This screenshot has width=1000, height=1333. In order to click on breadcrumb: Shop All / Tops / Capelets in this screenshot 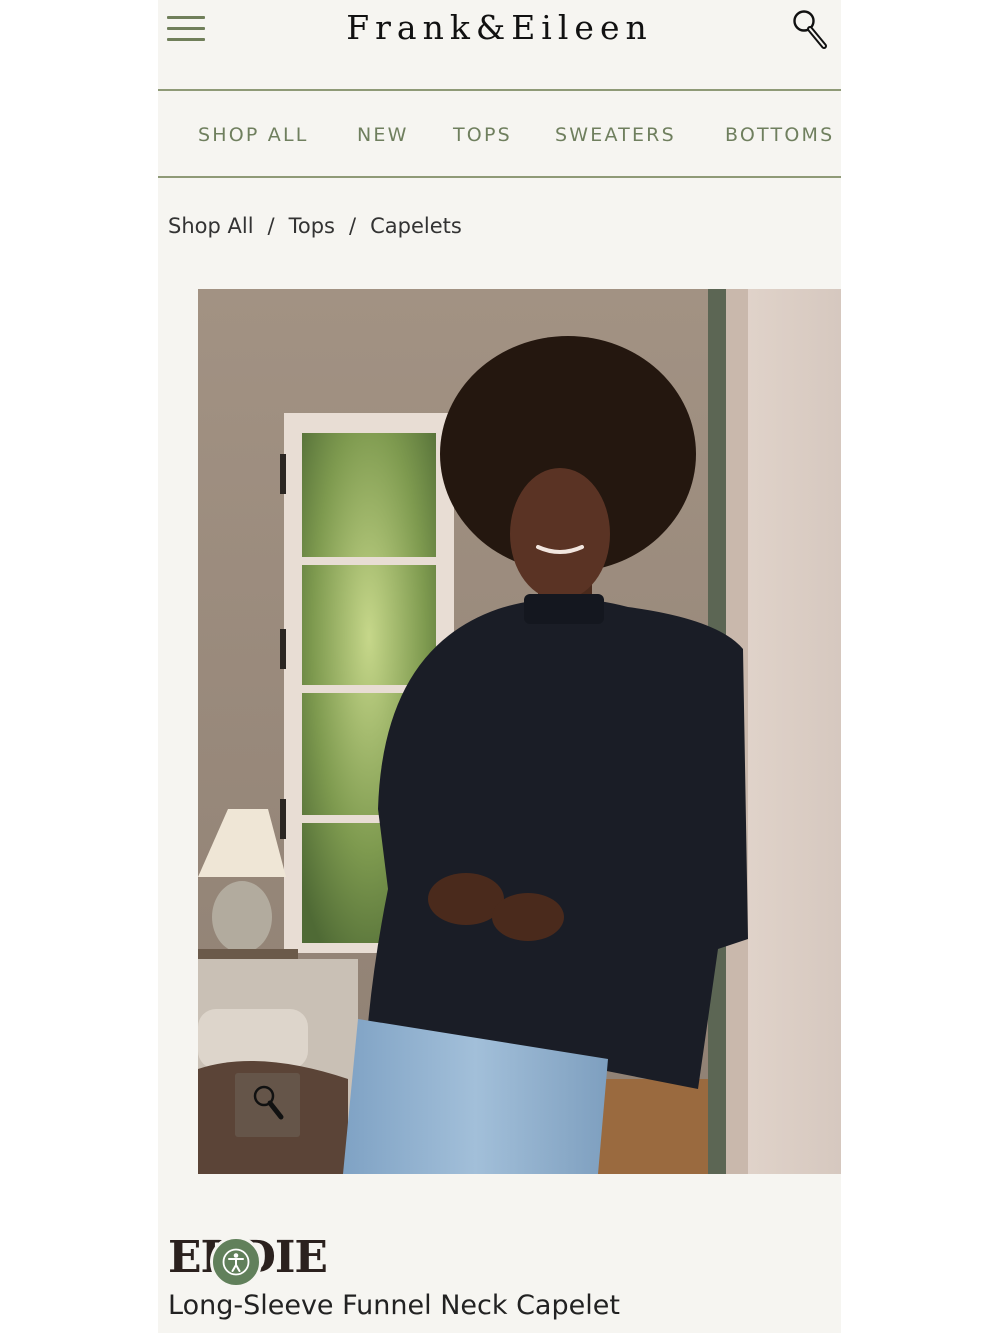, I will do `click(315, 226)`.